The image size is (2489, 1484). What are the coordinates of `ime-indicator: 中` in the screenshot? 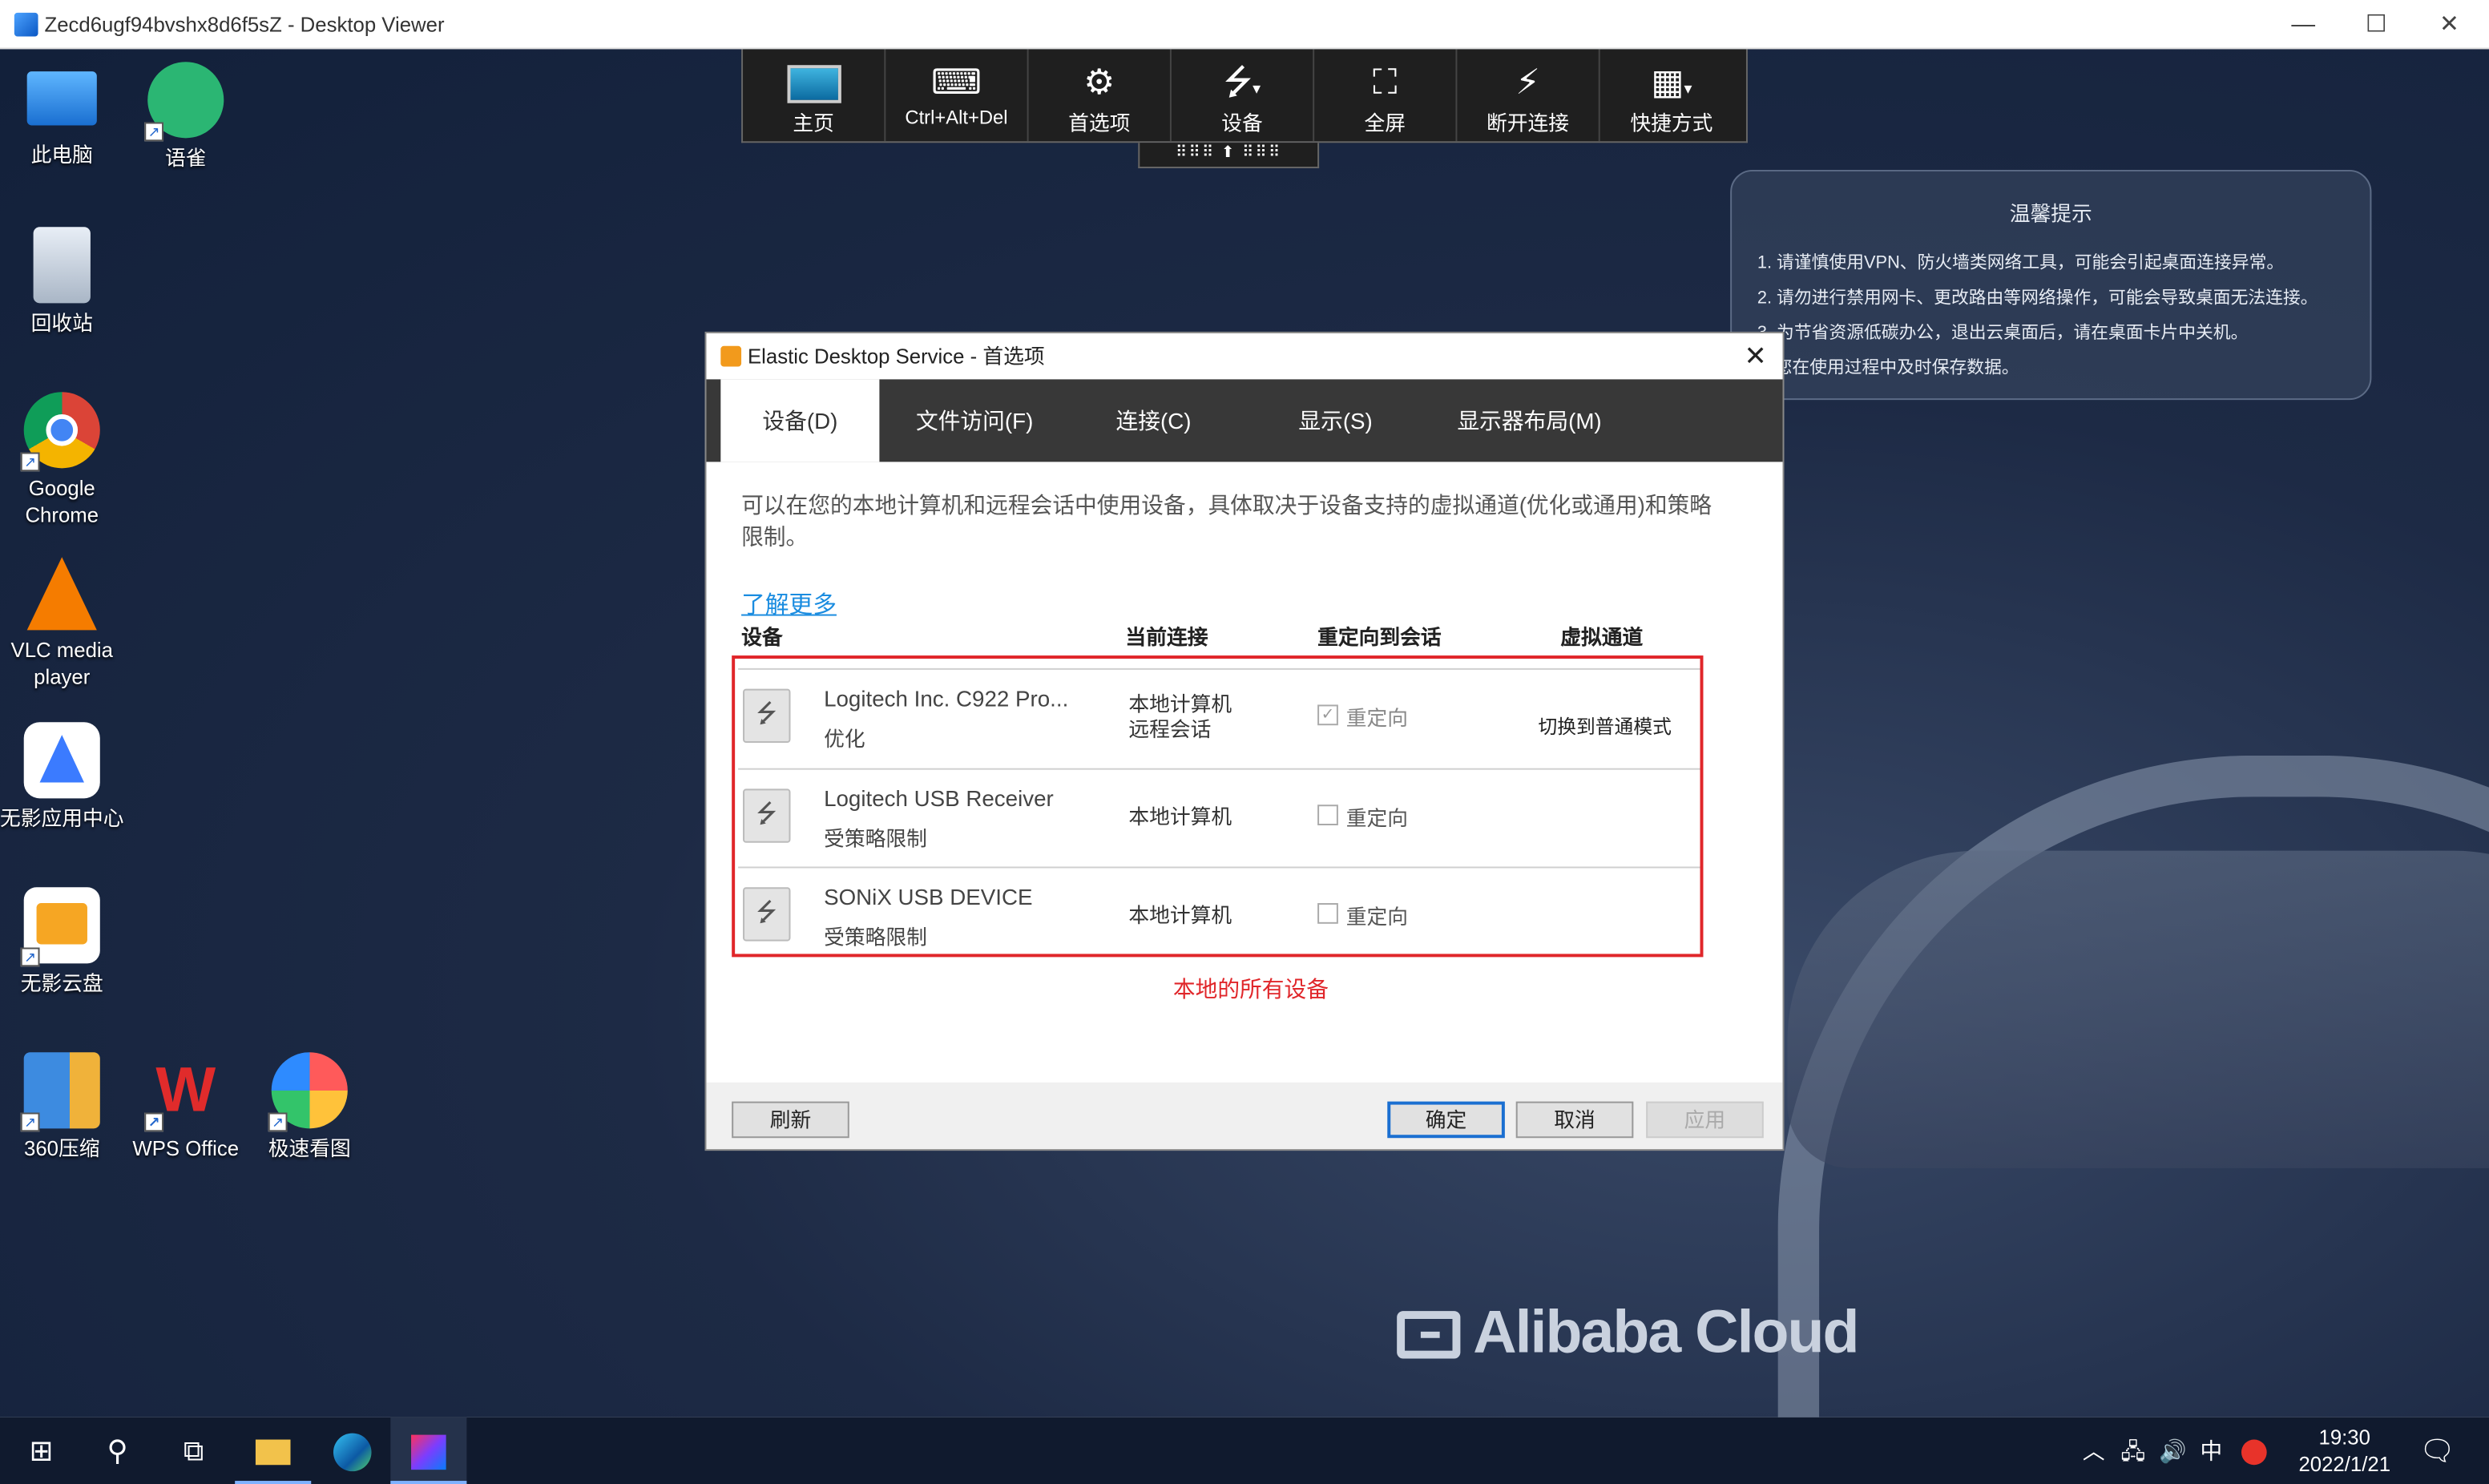 It's located at (2211, 1451).